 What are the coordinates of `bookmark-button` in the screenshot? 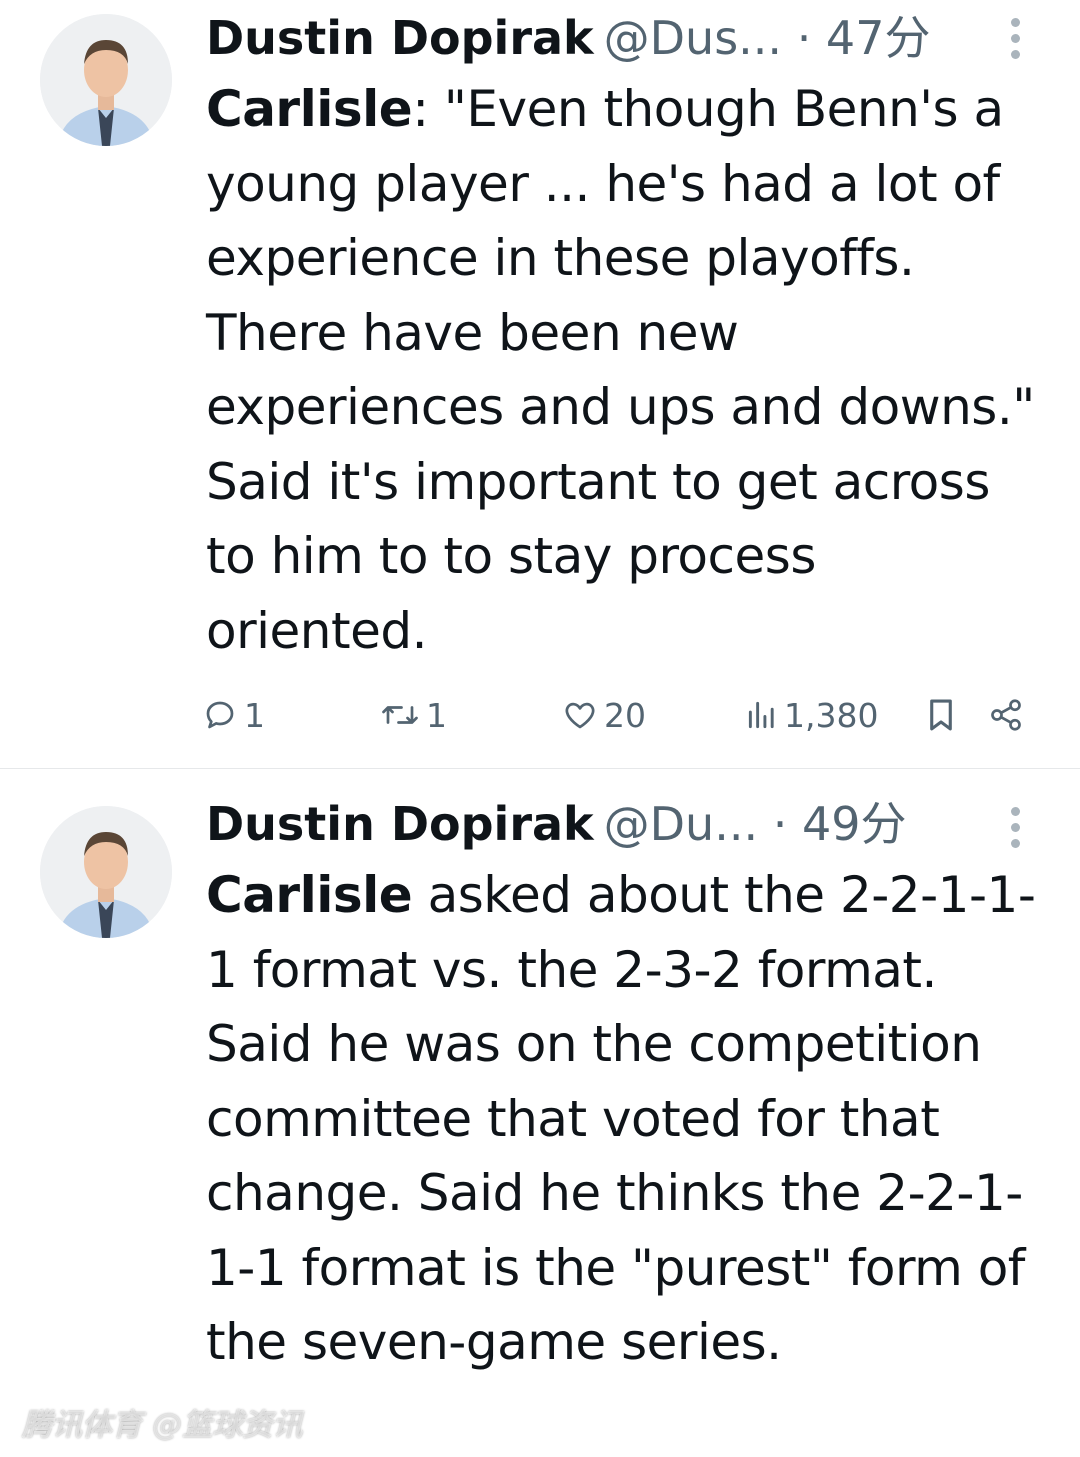 It's located at (941, 715).